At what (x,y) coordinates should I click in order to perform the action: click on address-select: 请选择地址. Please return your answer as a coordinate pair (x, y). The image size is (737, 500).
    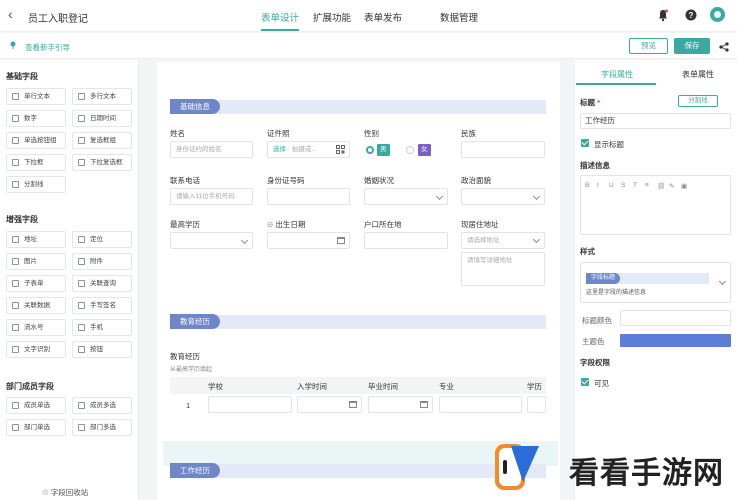
    Looking at the image, I should click on (503, 240).